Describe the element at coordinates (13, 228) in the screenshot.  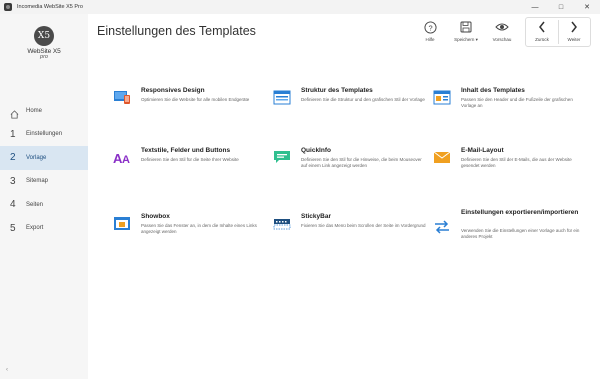
I see `step-number: 5` at that location.